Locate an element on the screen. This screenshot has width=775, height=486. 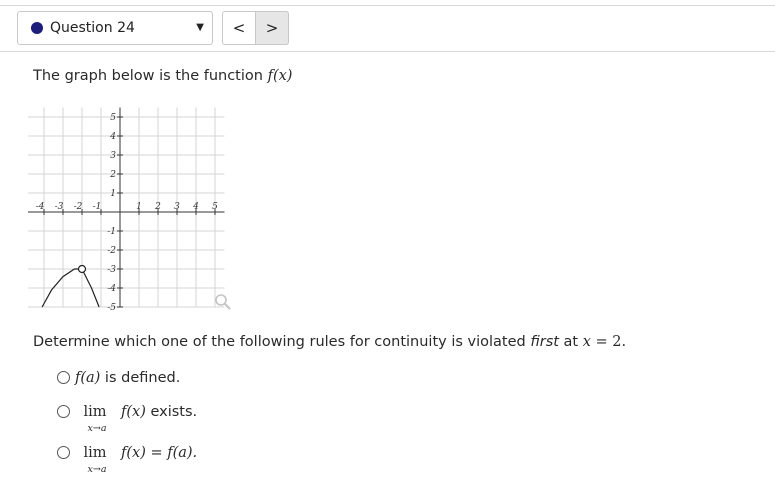
status-dot is located at coordinates (37, 28).